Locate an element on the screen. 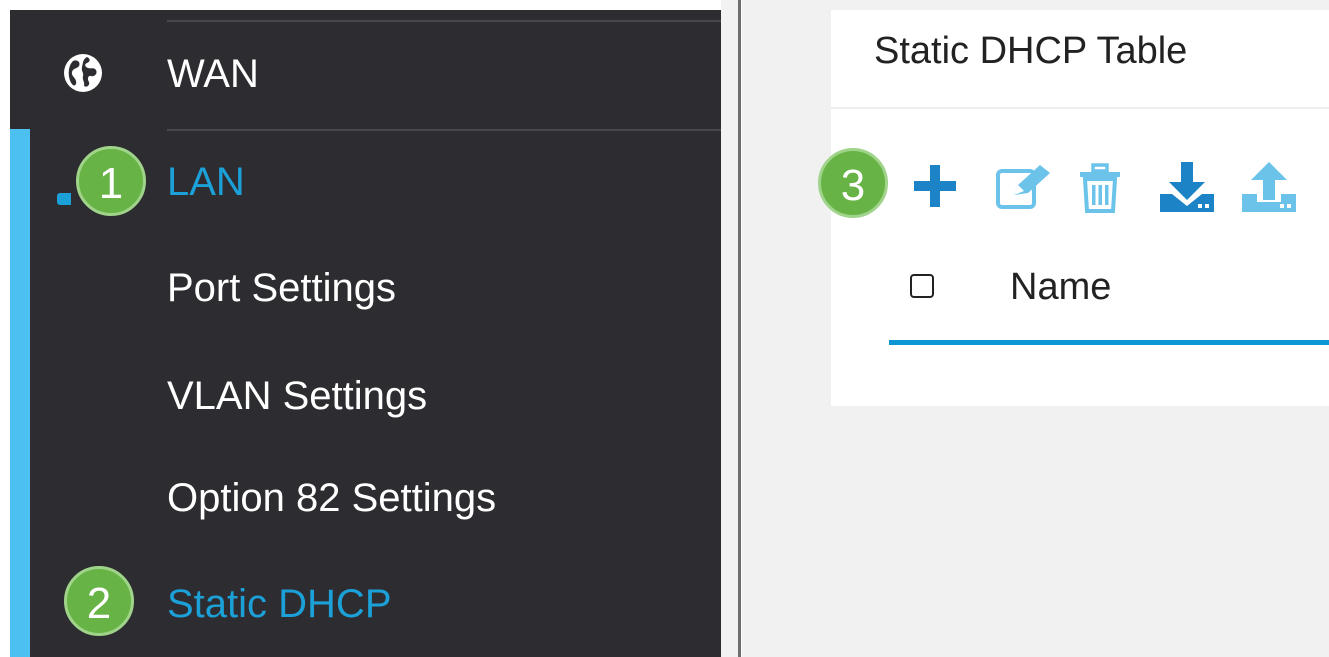 The width and height of the screenshot is (1329, 657). sidebar-item-option-82-settings: Option 82 Settings is located at coordinates (331, 498).